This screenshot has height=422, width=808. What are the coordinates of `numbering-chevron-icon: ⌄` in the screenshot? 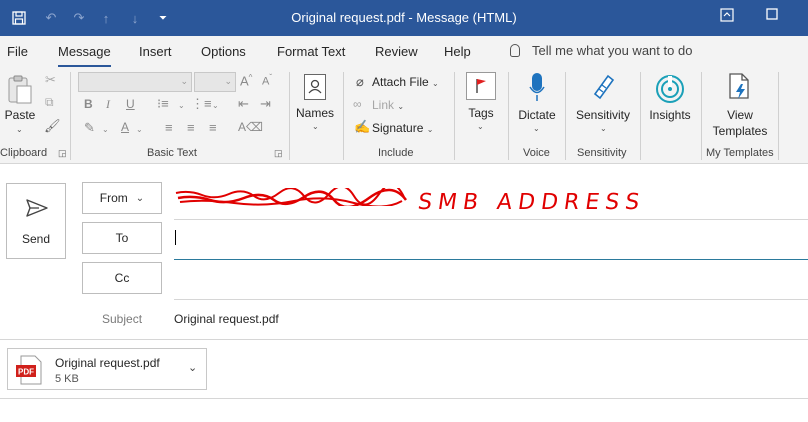 It's located at (215, 105).